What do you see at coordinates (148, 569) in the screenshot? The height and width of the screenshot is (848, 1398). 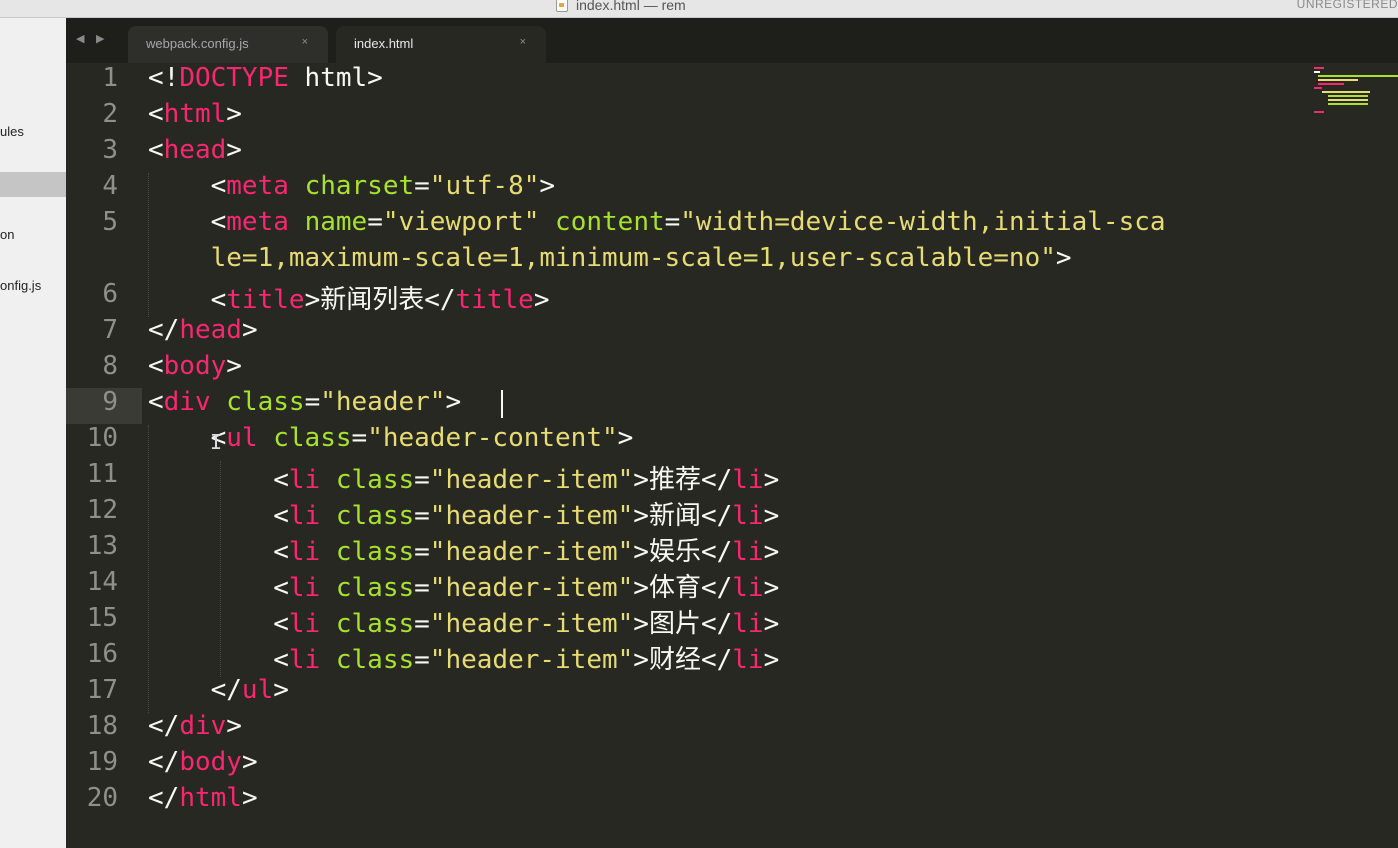 I see `indent-guide` at bounding box center [148, 569].